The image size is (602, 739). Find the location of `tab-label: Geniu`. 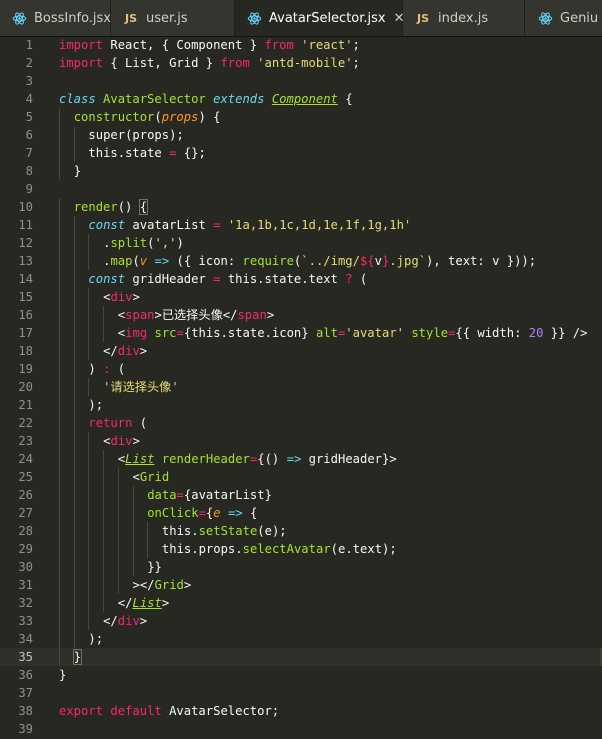

tab-label: Geniu is located at coordinates (579, 18).